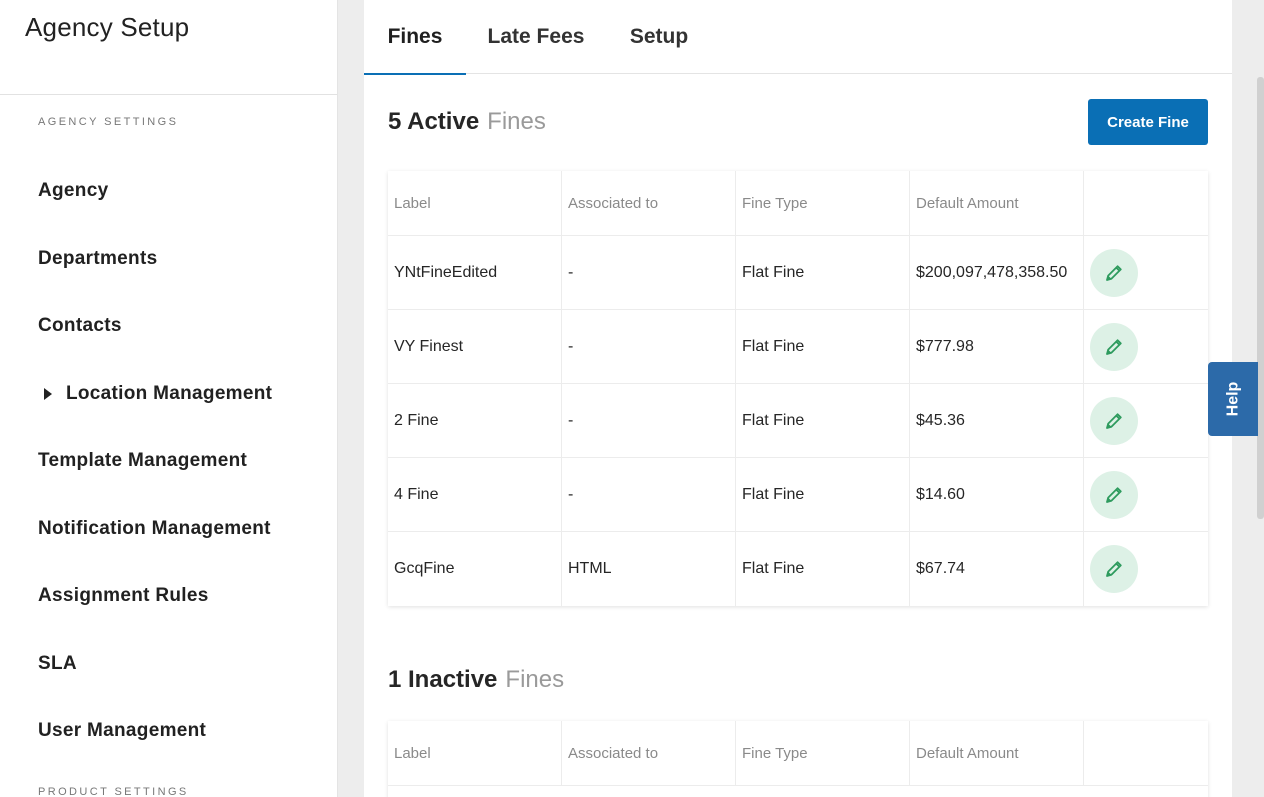 The height and width of the screenshot is (797, 1264). Describe the element at coordinates (48, 394) in the screenshot. I see `caret-right-icon` at that location.